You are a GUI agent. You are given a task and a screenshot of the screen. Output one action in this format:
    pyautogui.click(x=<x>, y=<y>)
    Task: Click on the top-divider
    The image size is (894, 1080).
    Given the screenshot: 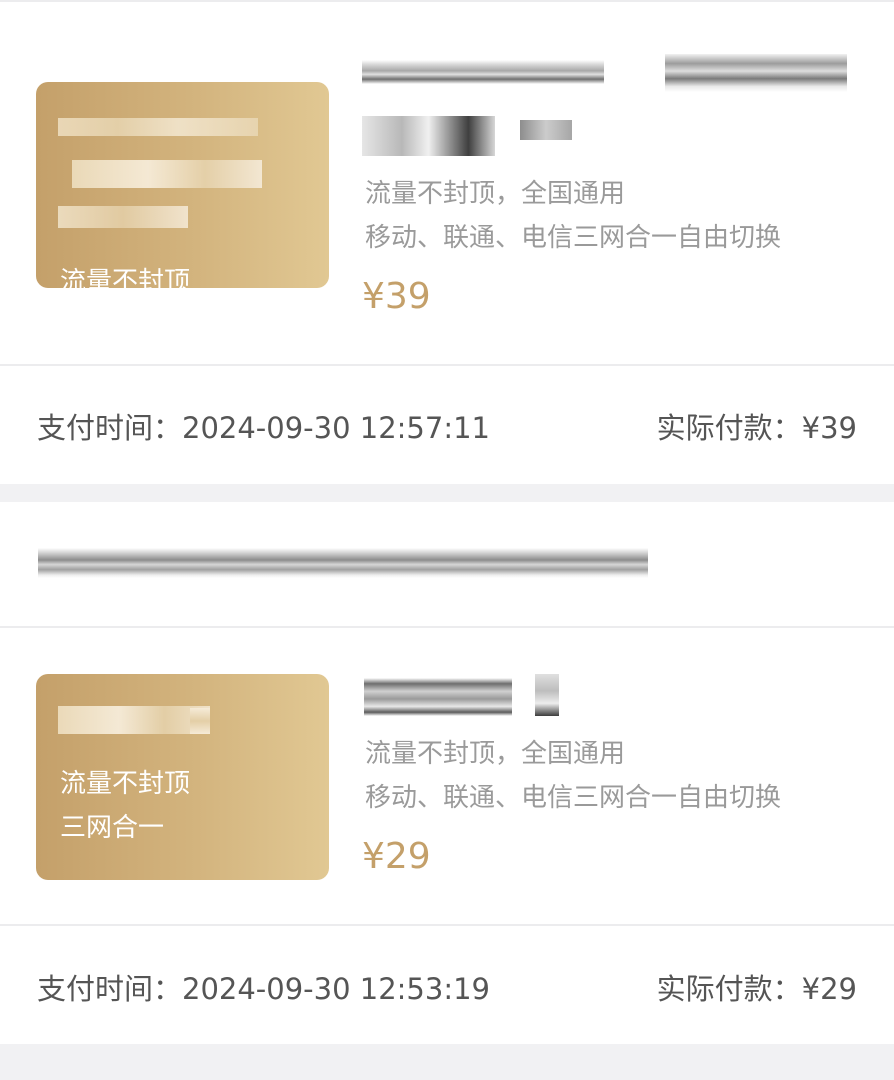 What is the action you would take?
    pyautogui.click(x=447, y=1)
    